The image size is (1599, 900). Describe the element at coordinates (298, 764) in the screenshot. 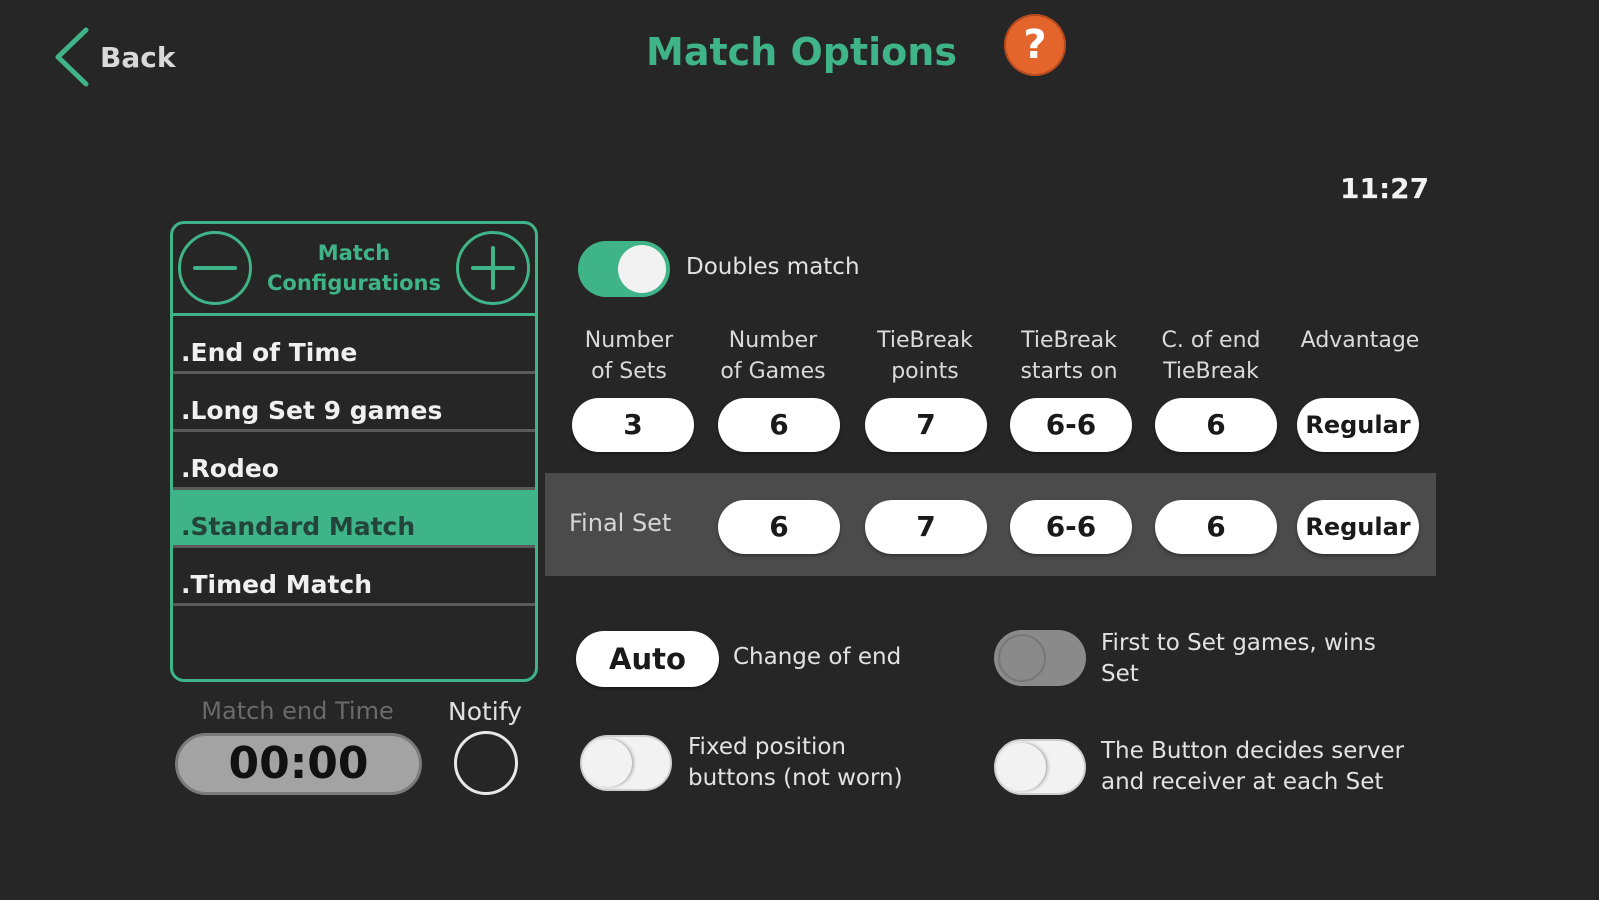

I see `match-end-time-field: 00:00` at that location.